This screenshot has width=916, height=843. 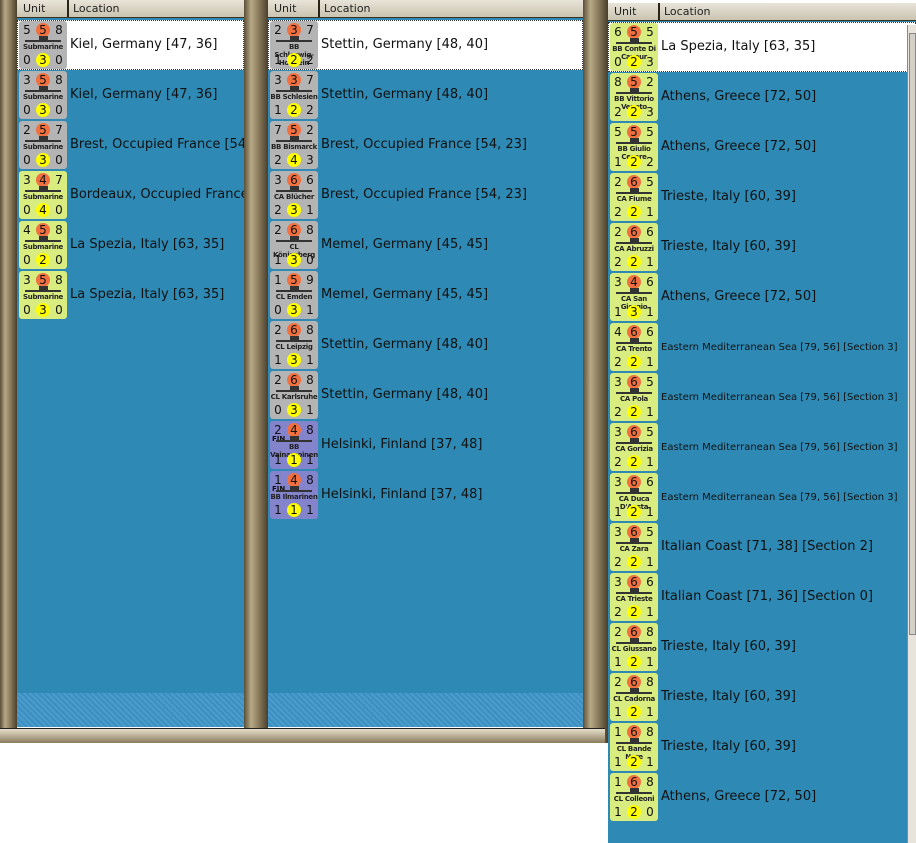 I want to click on unit-counter: 1 4 8 FIN BB Ilmarinen 1 1 1, so click(x=294, y=495).